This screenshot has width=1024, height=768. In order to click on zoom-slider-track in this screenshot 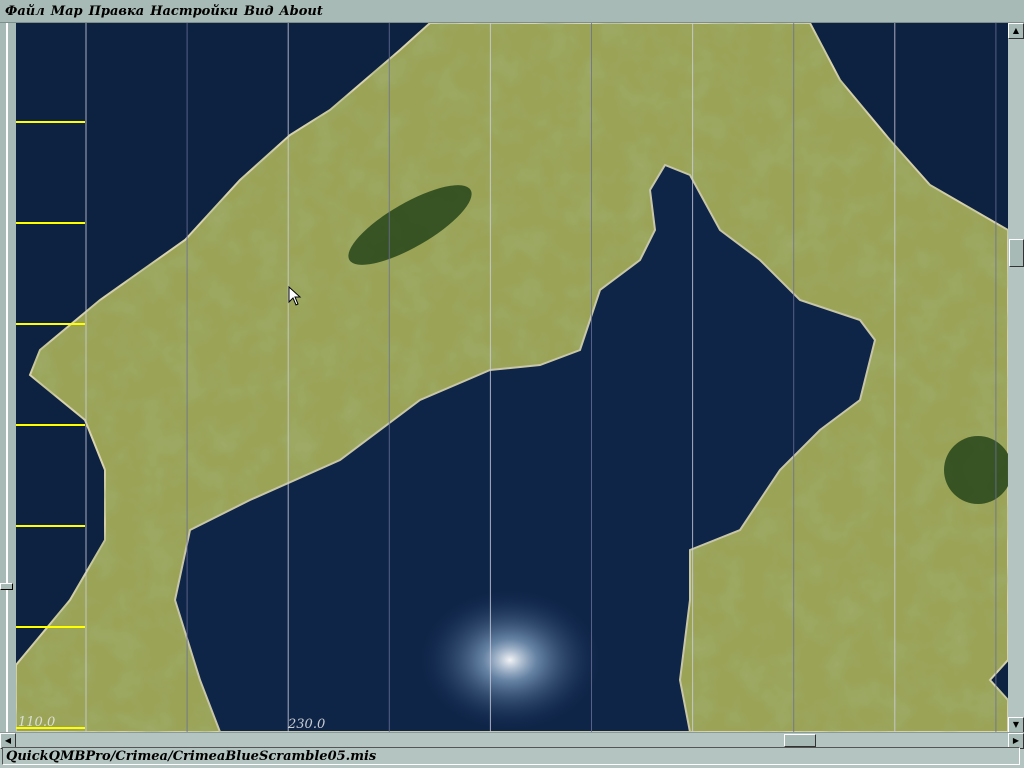, I will do `click(7, 378)`.